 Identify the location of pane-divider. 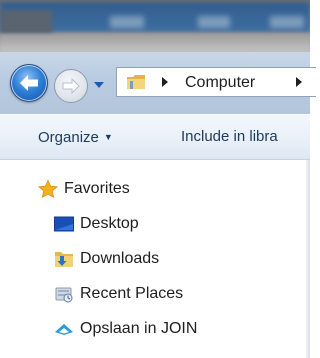
(308, 259).